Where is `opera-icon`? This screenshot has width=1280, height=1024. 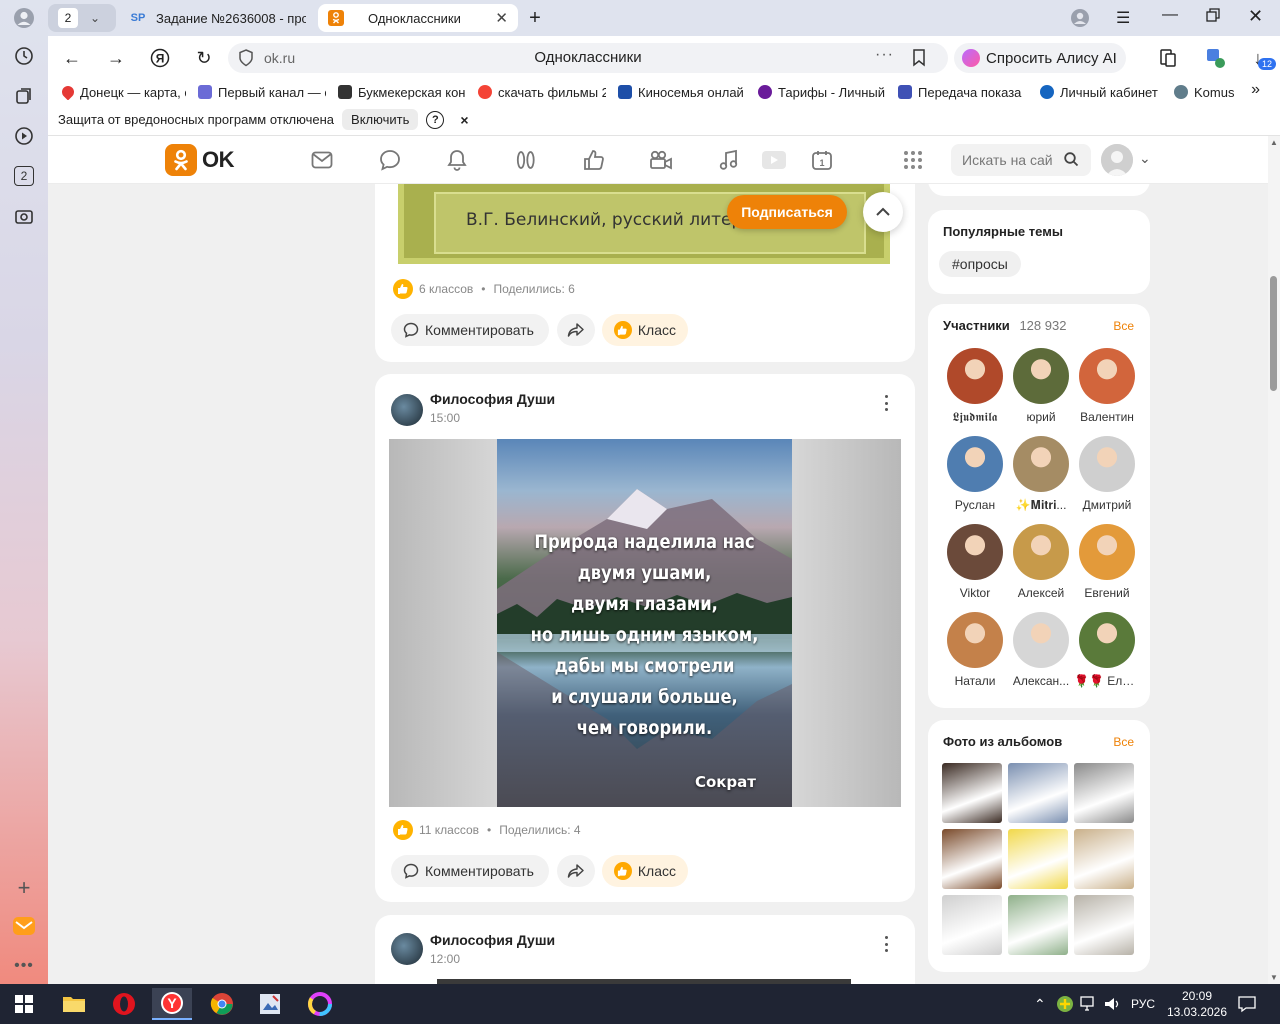 opera-icon is located at coordinates (124, 1004).